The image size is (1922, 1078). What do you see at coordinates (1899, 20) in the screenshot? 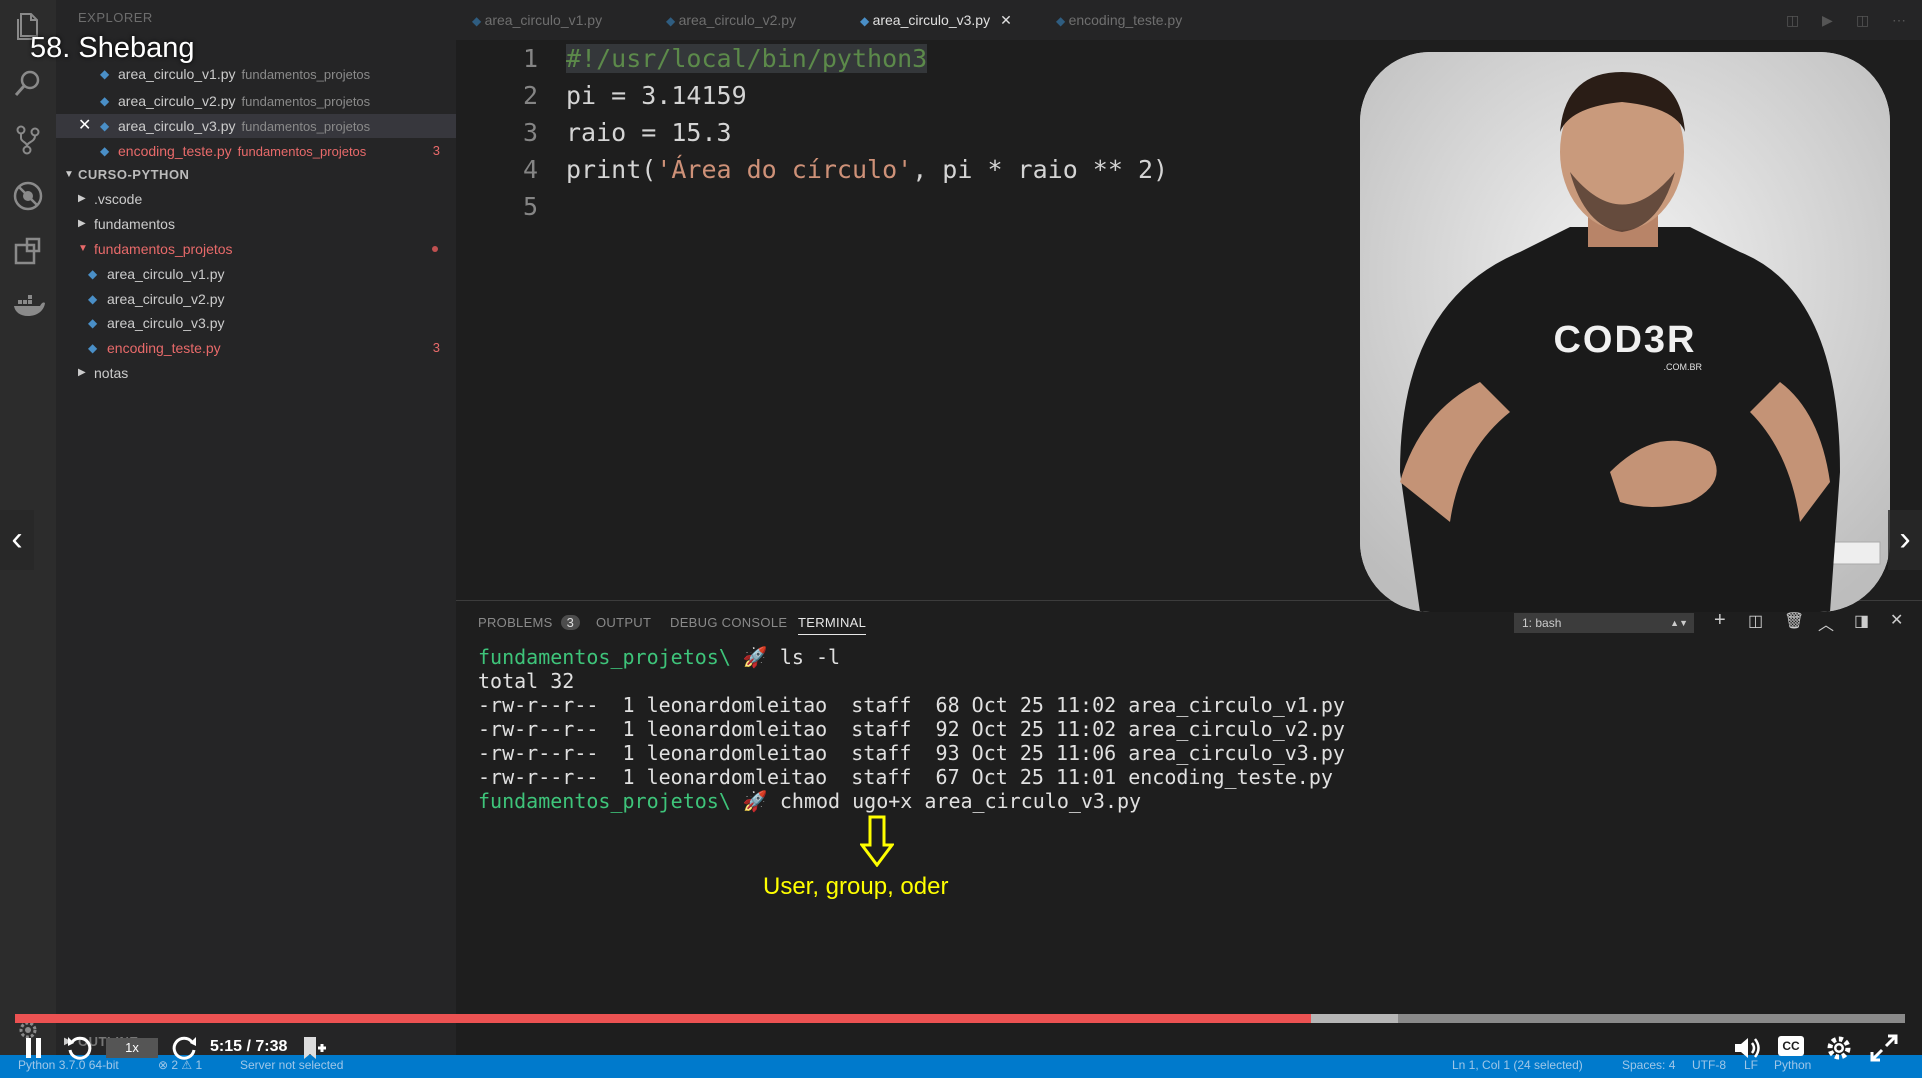
I see `more-actions-icon: ⋯` at bounding box center [1899, 20].